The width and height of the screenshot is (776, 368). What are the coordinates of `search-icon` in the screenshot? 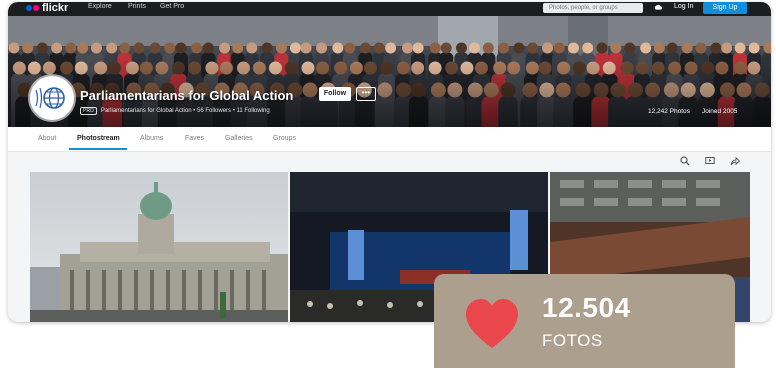 It's located at (685, 161).